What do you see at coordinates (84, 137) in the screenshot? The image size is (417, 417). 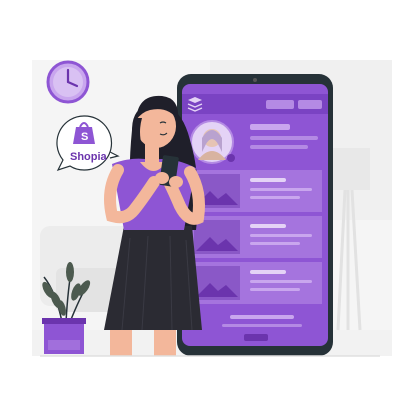 I see `svg-text: S` at bounding box center [84, 137].